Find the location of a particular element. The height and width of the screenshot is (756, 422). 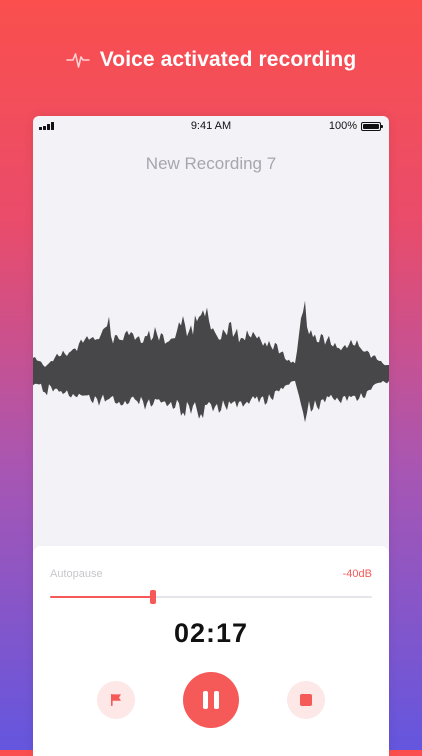

slider-thumb is located at coordinates (153, 597).